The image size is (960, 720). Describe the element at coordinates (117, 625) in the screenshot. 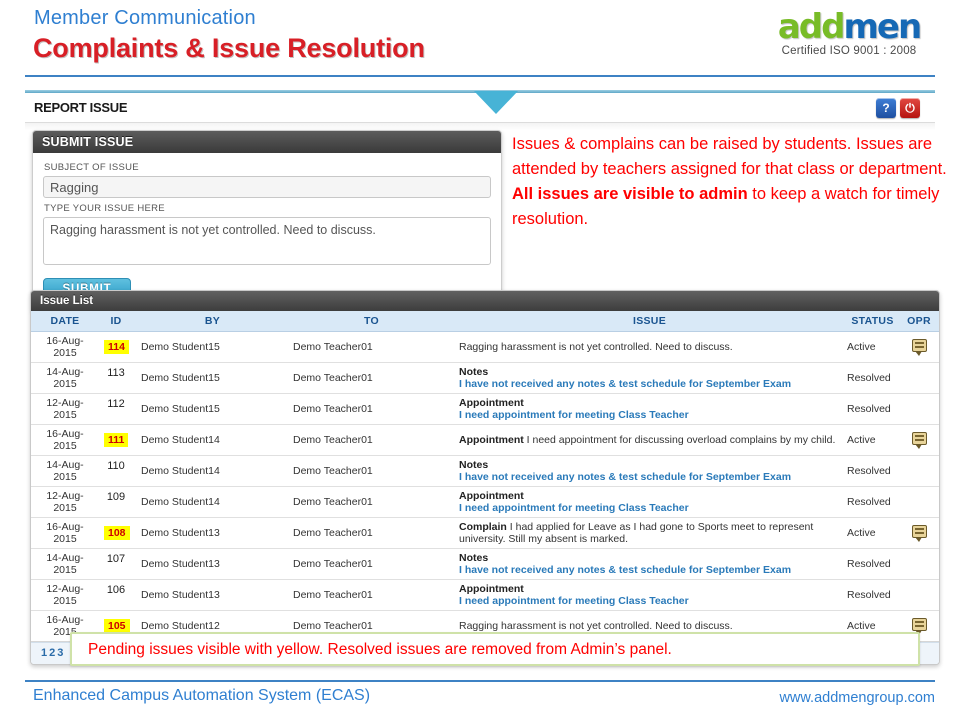

I see `id-highlight-badge: 105` at that location.